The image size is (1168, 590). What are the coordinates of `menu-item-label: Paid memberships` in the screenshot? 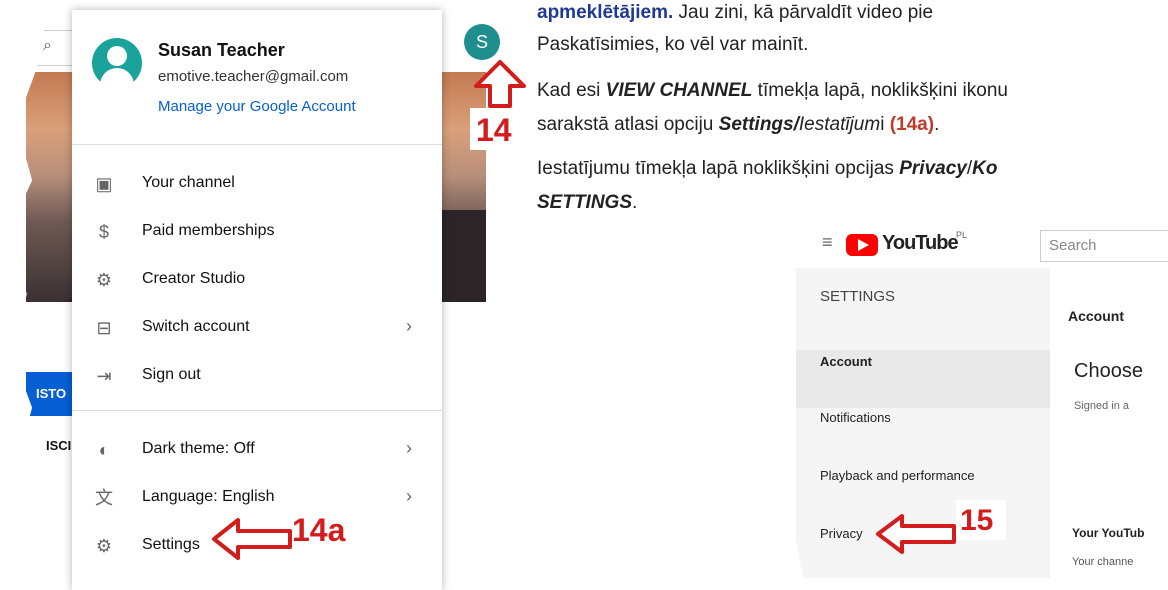 It's located at (208, 230).